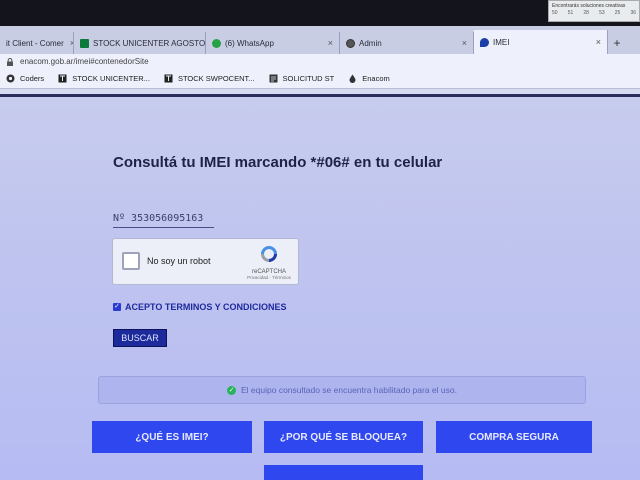 The height and width of the screenshot is (480, 640). I want to click on notification-number: 50, so click(555, 13).